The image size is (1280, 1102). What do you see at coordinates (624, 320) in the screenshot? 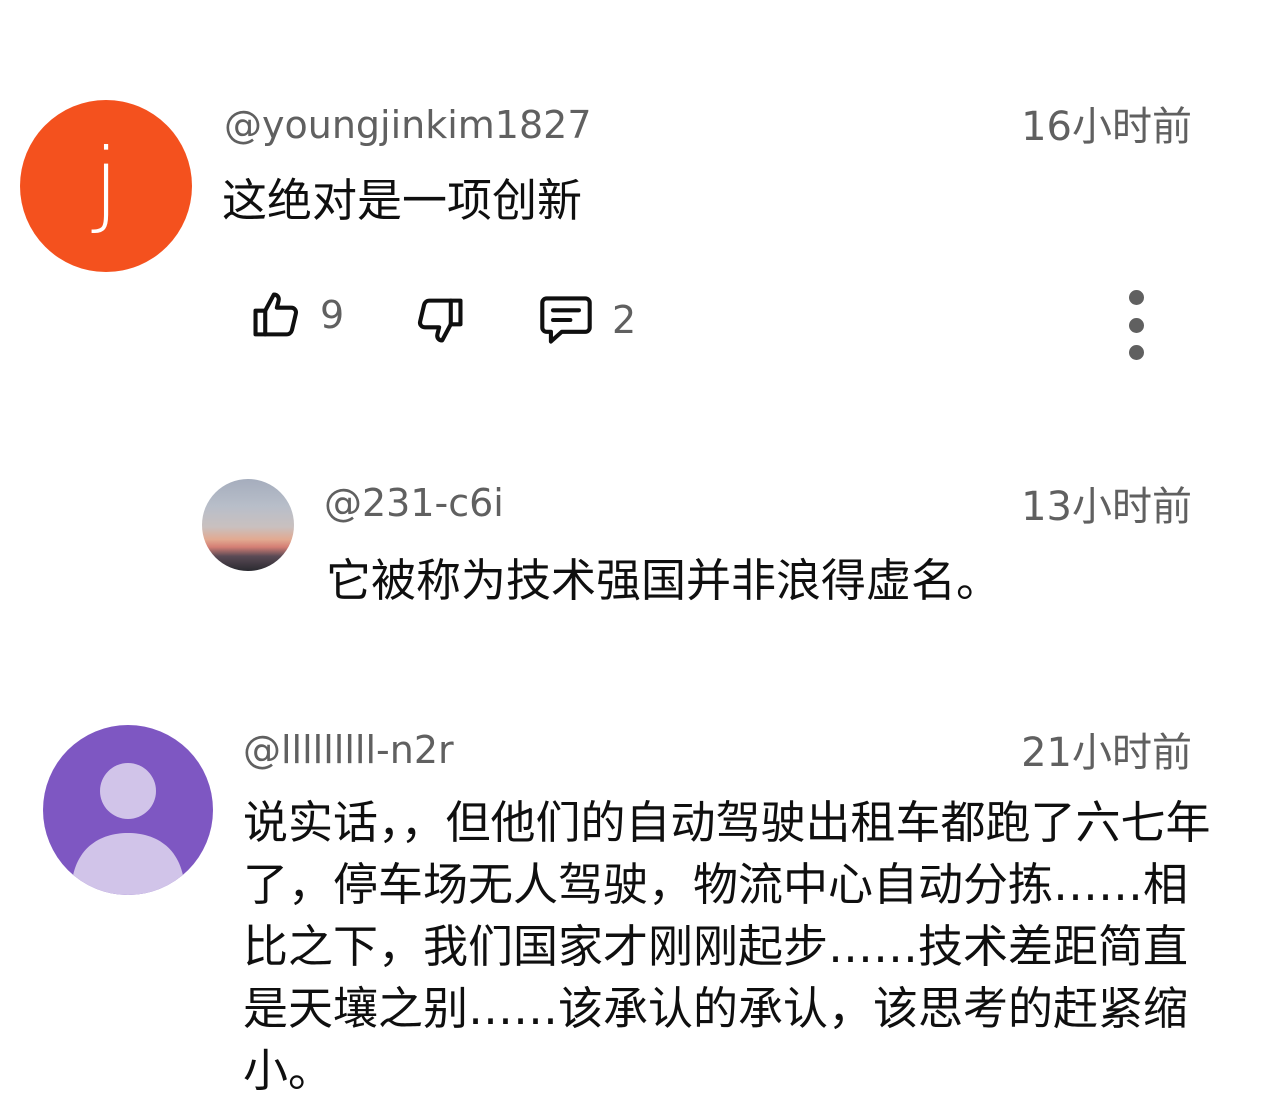
I see `reply-count: 2` at bounding box center [624, 320].